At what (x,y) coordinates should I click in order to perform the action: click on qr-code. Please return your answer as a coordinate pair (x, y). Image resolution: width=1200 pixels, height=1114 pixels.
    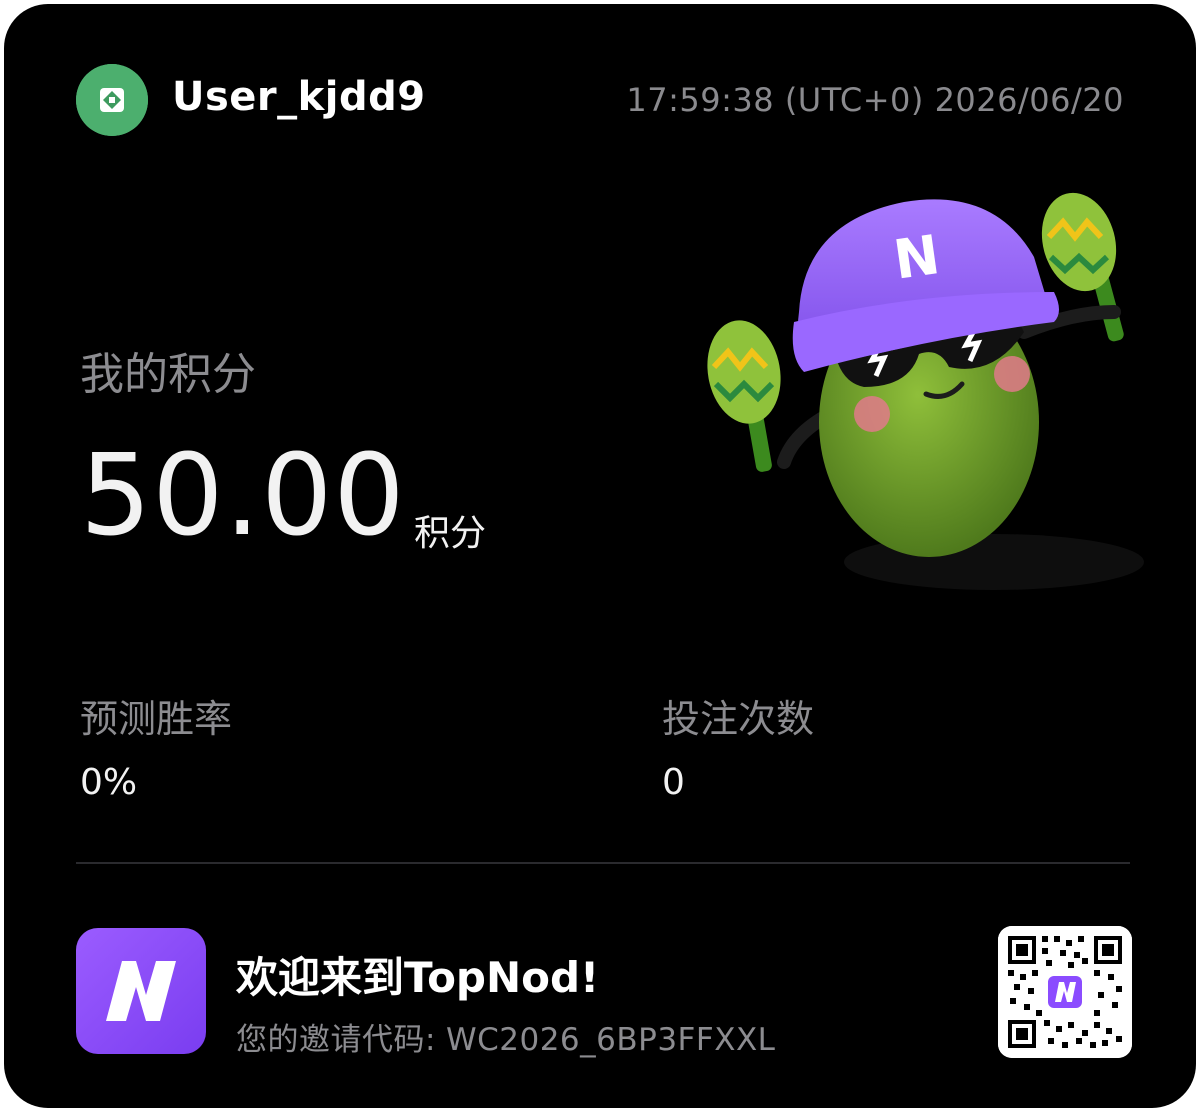
    Looking at the image, I should click on (1065, 992).